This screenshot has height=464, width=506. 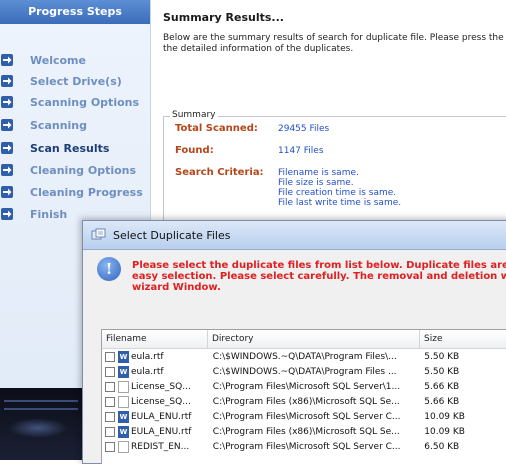 I want to click on warning-line: wizard Window., so click(x=176, y=287).